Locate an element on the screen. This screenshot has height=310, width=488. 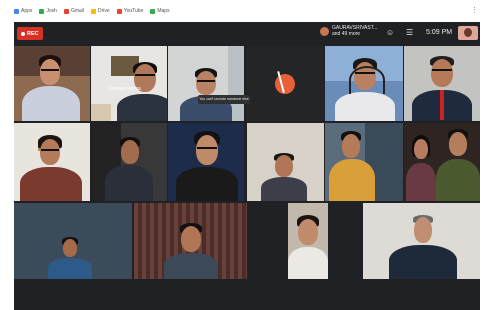
bookmarks-bar: Apps Josh Gmail Drive YouTube Maps ⋮ is located at coordinates (244, 11).